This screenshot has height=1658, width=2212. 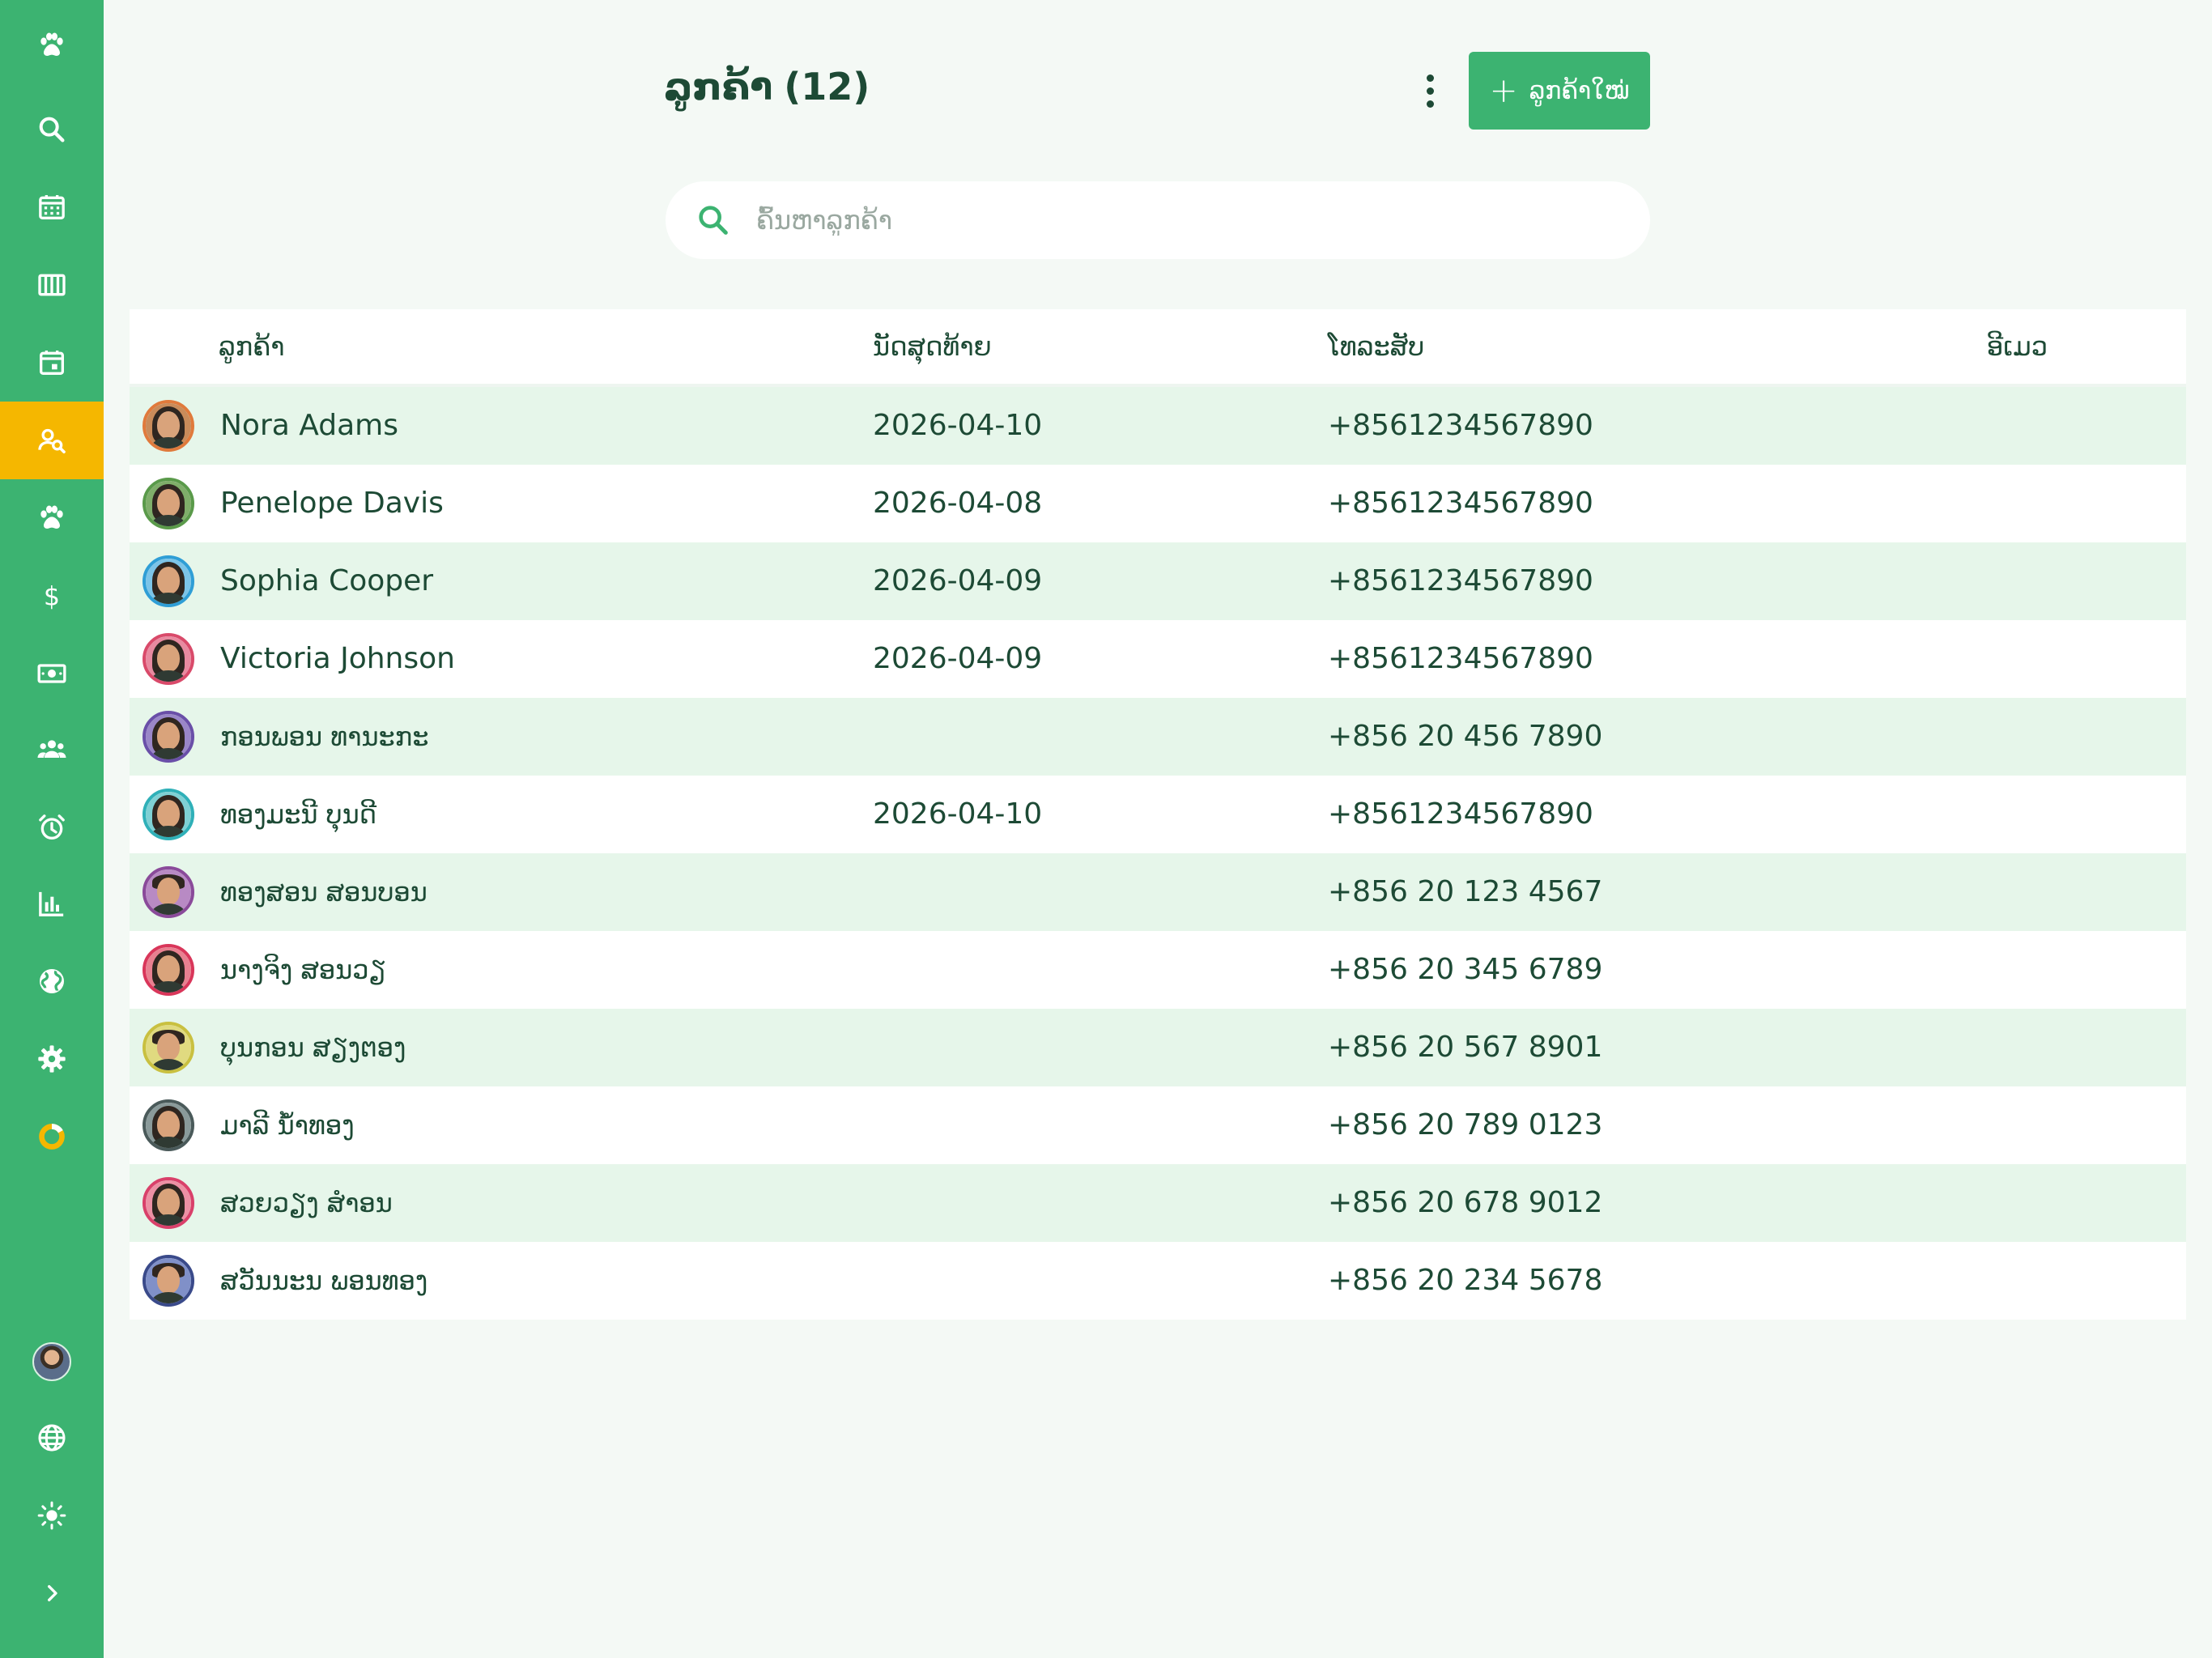 I want to click on nav-search, so click(x=52, y=129).